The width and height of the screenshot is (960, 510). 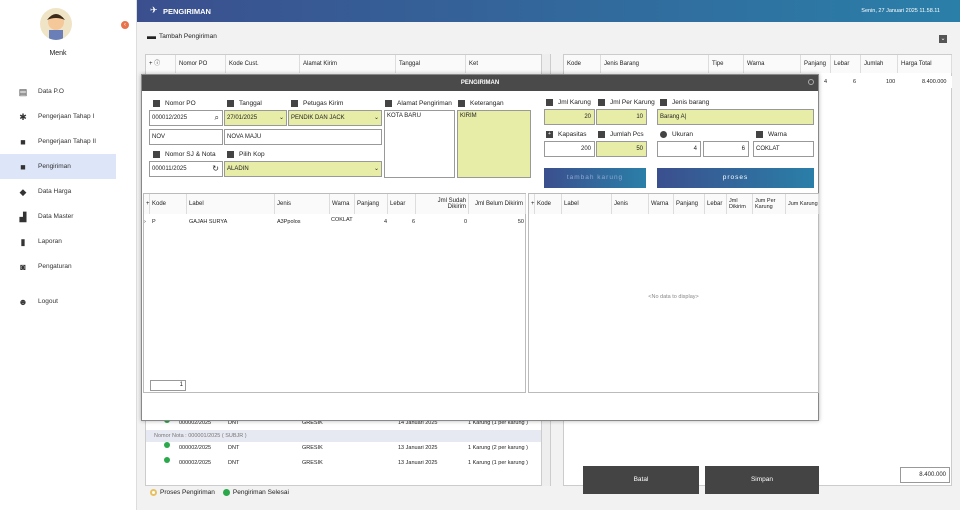 I want to click on paint-bucket-icon, so click(x=759, y=134).